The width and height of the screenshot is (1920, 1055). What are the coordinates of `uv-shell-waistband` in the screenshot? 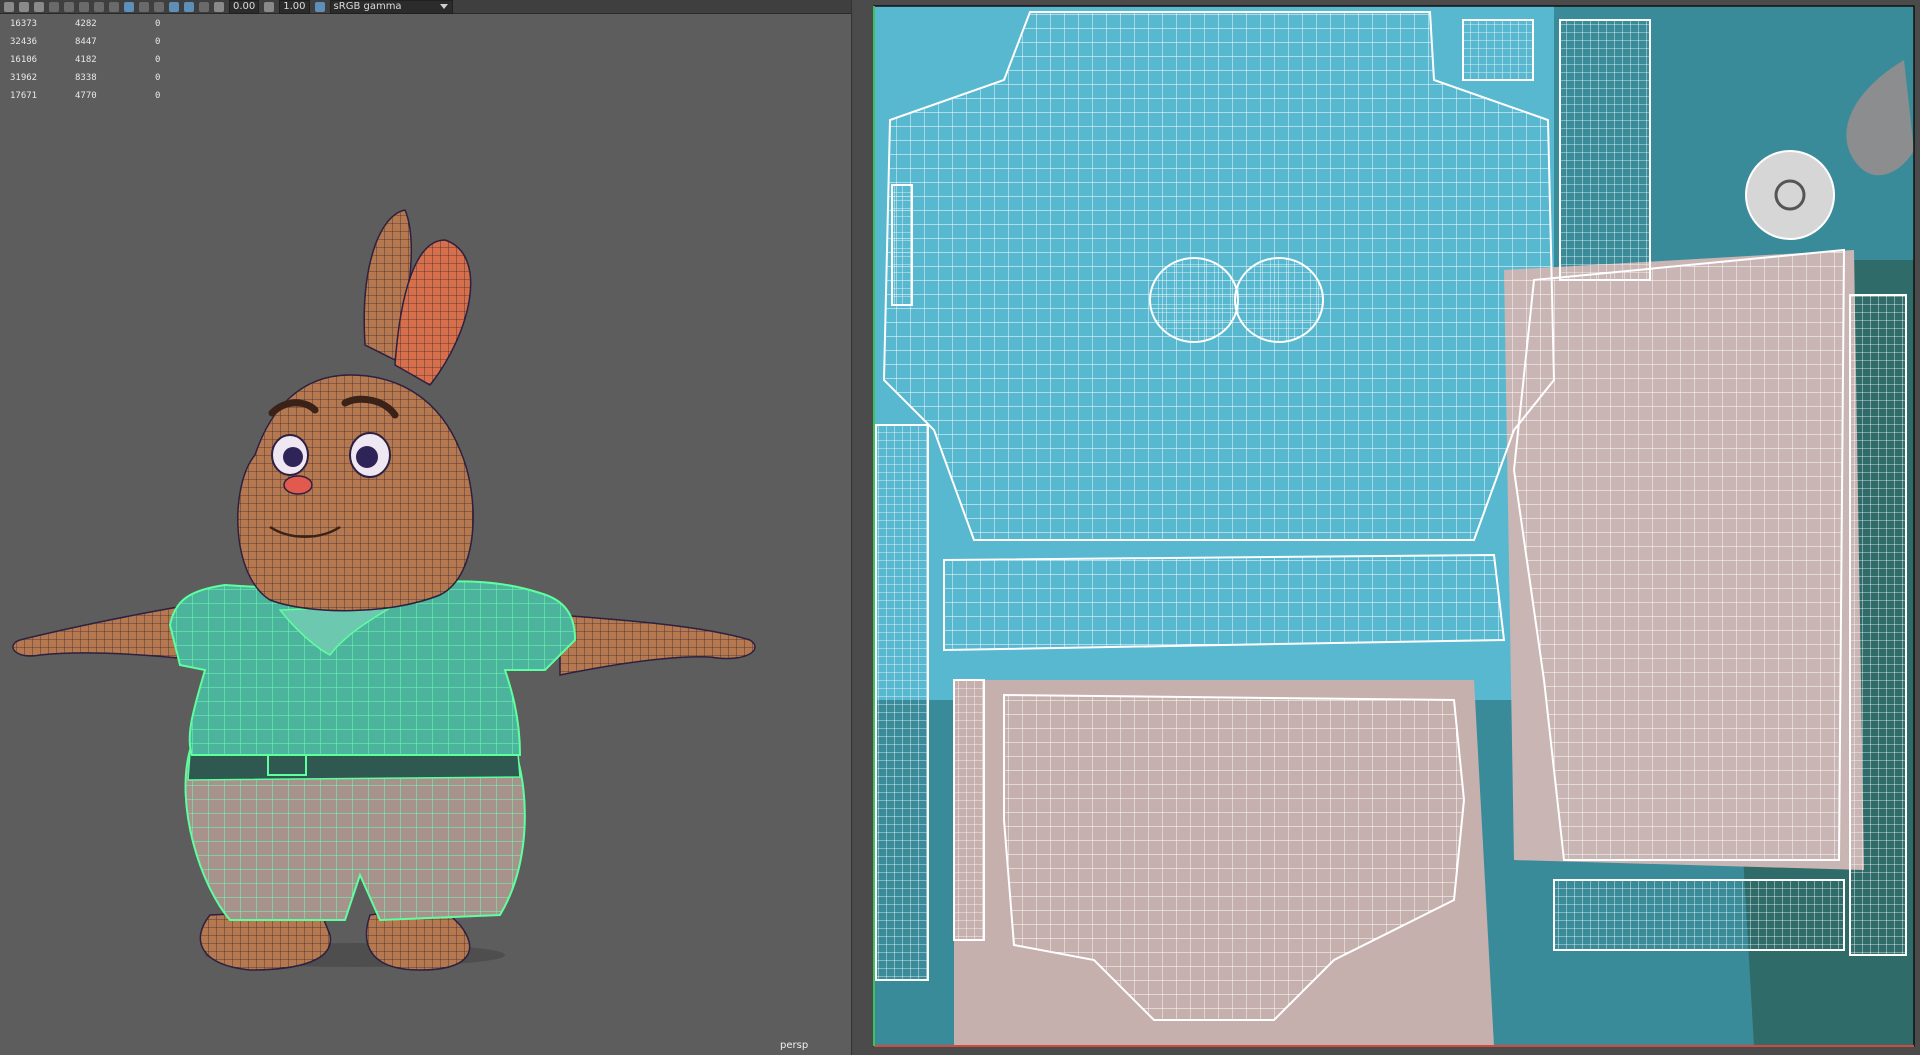 It's located at (1224, 602).